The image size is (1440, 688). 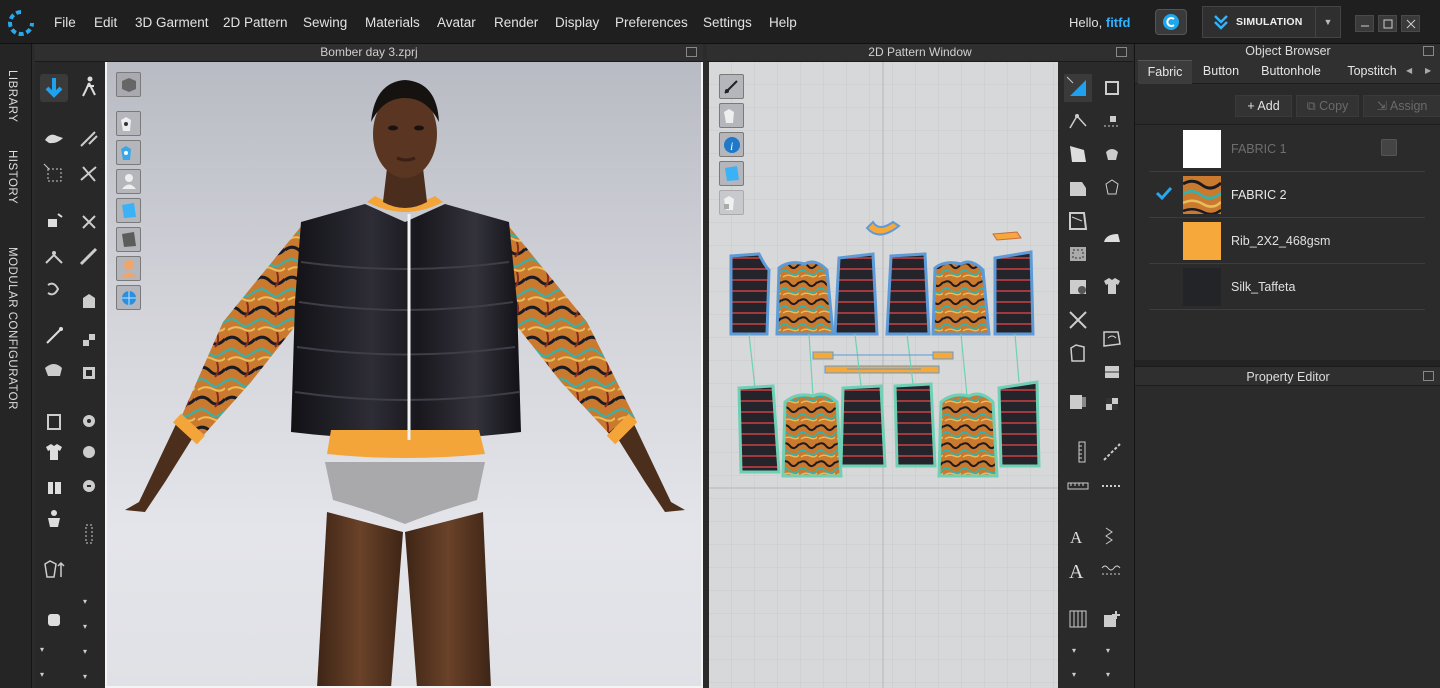 I want to click on fold-arrangement-tool, so click(x=89, y=138).